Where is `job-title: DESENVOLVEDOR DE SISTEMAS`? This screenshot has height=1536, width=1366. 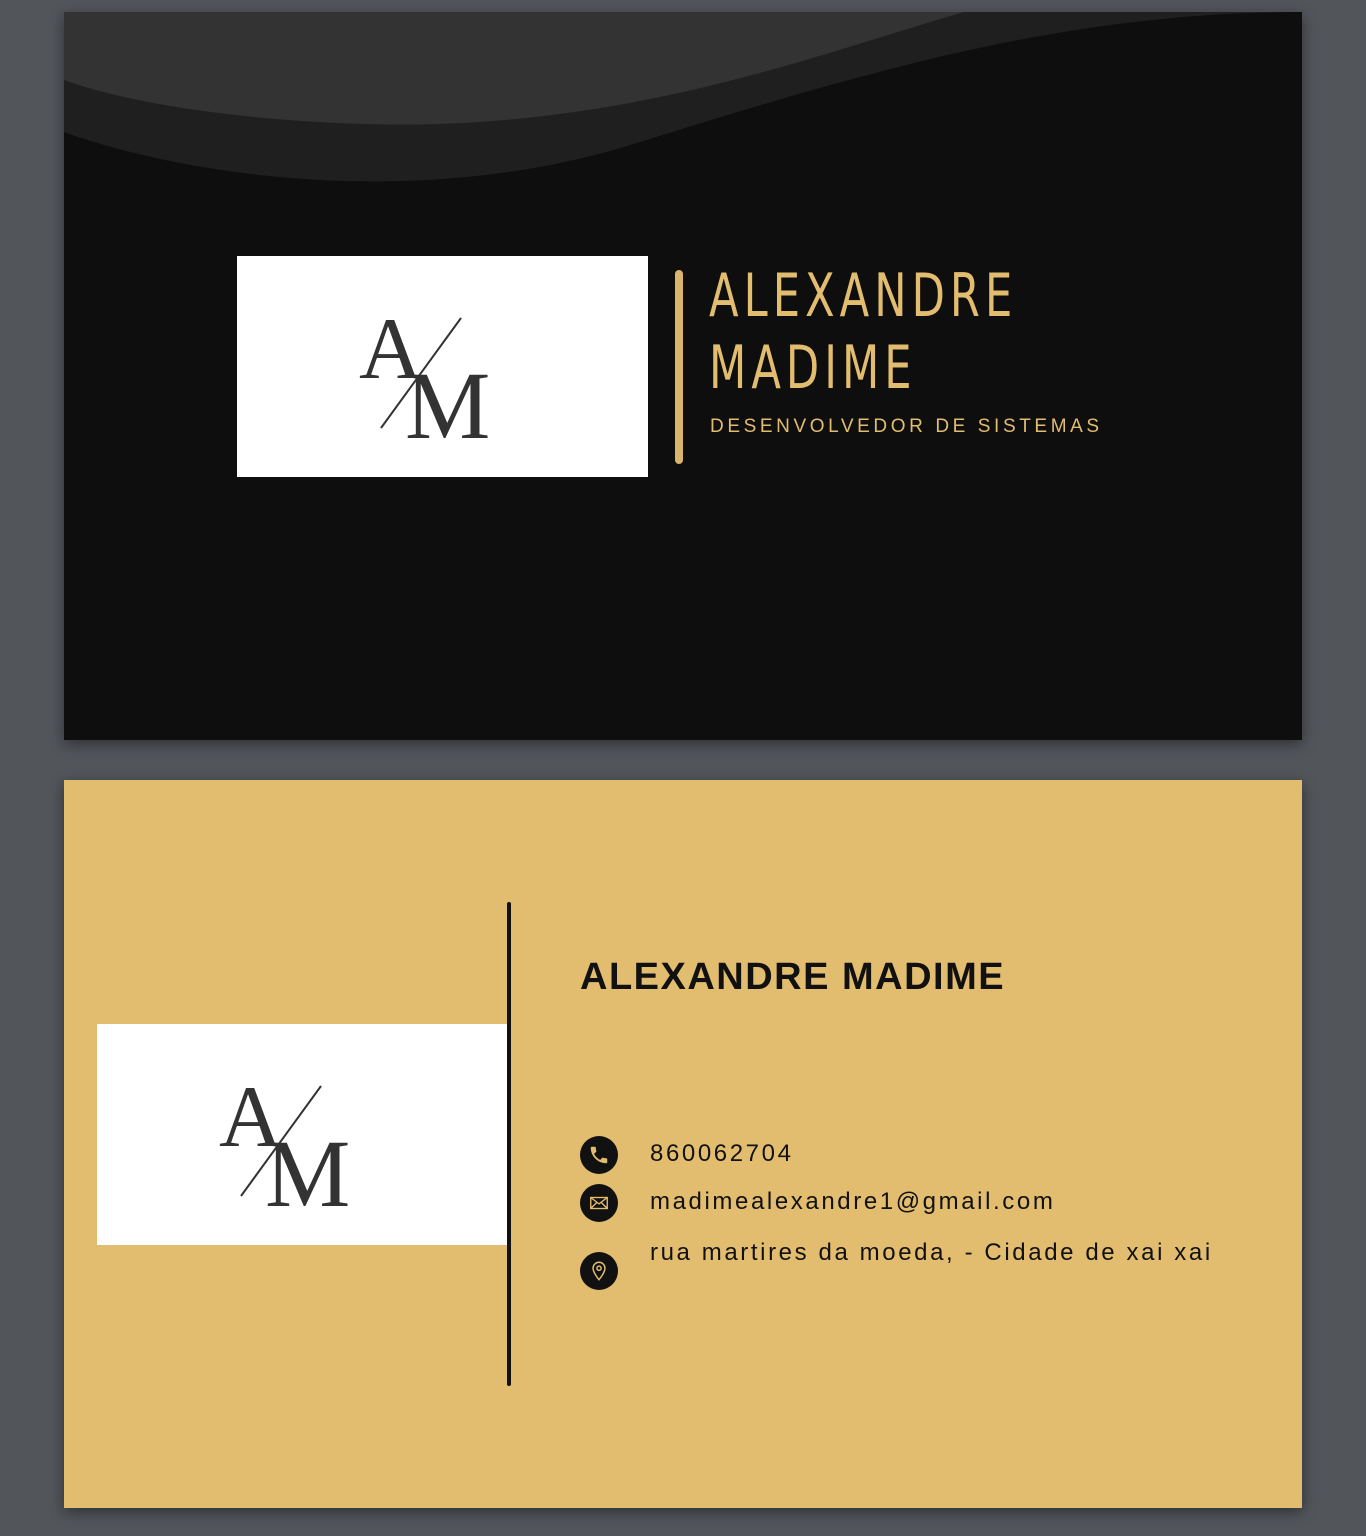
job-title: DESENVOLVEDOR DE SISTEMAS is located at coordinates (906, 426).